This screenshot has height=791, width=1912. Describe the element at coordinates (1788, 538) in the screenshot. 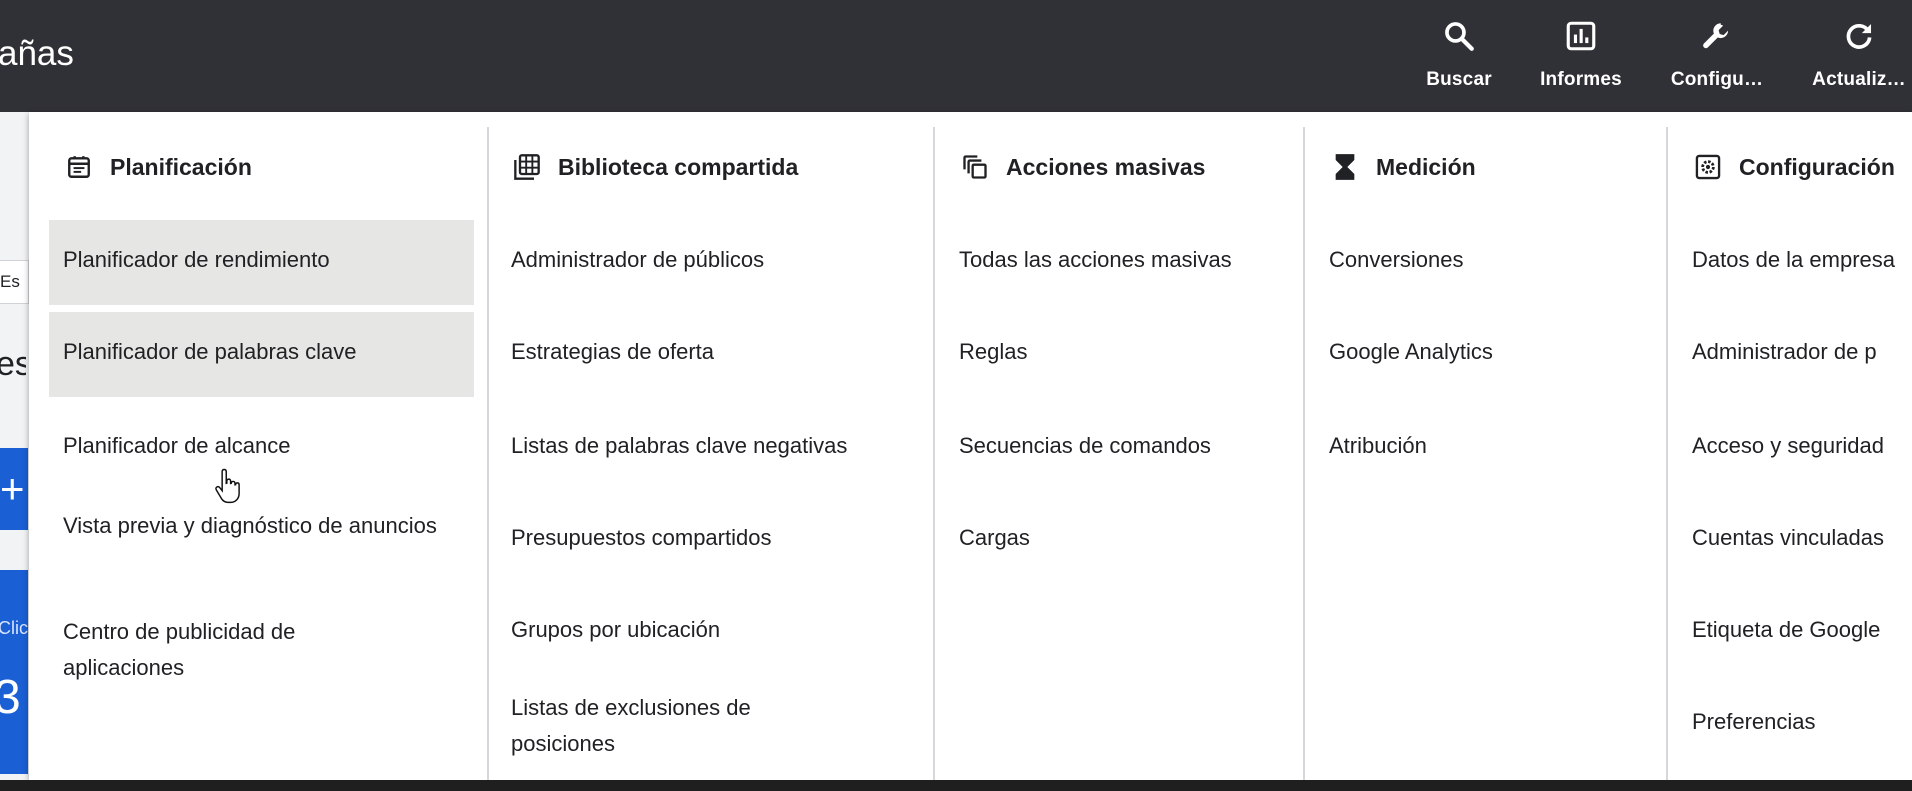

I see `menu-item-linked-accounts: Cuentas vinculadas` at that location.